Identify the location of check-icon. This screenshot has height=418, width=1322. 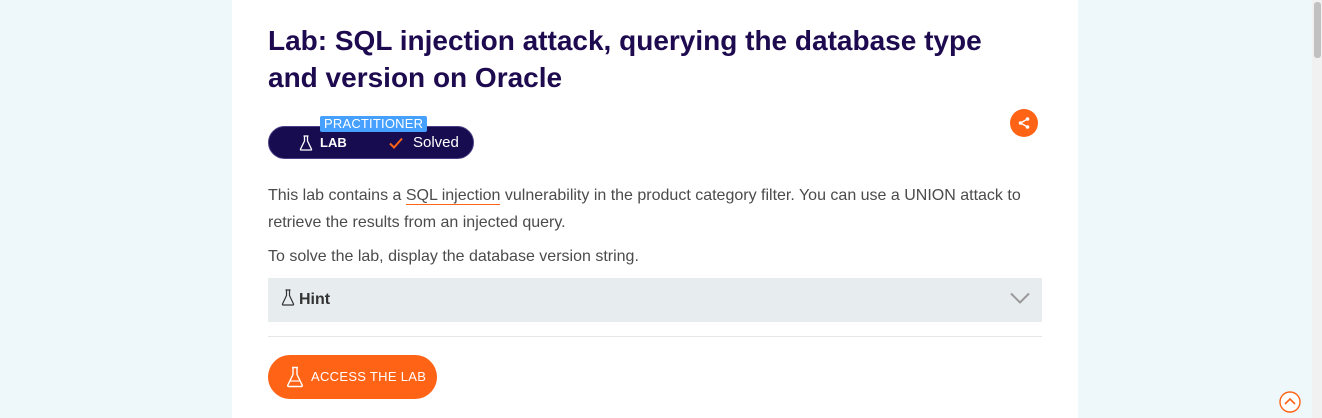
(396, 143).